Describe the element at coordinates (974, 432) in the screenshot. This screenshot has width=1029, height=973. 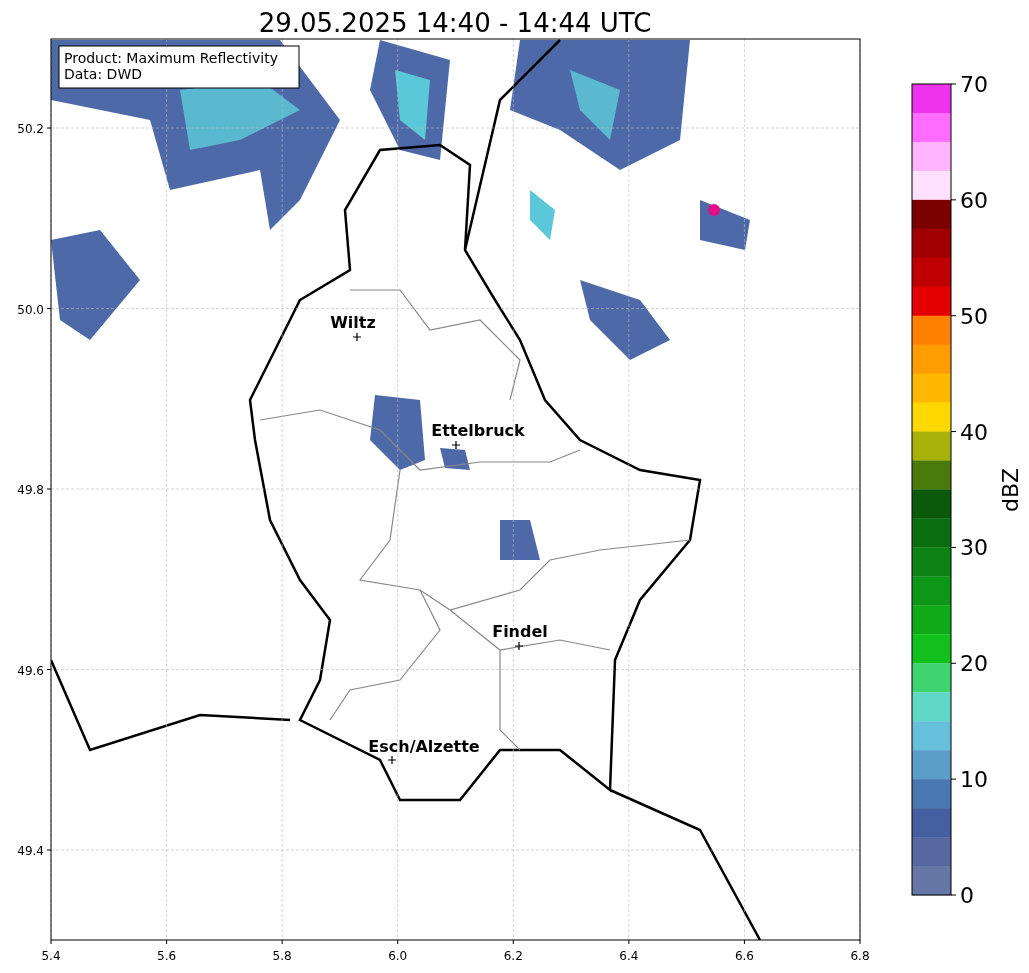
I see `color-scale-tick-label: 40` at that location.